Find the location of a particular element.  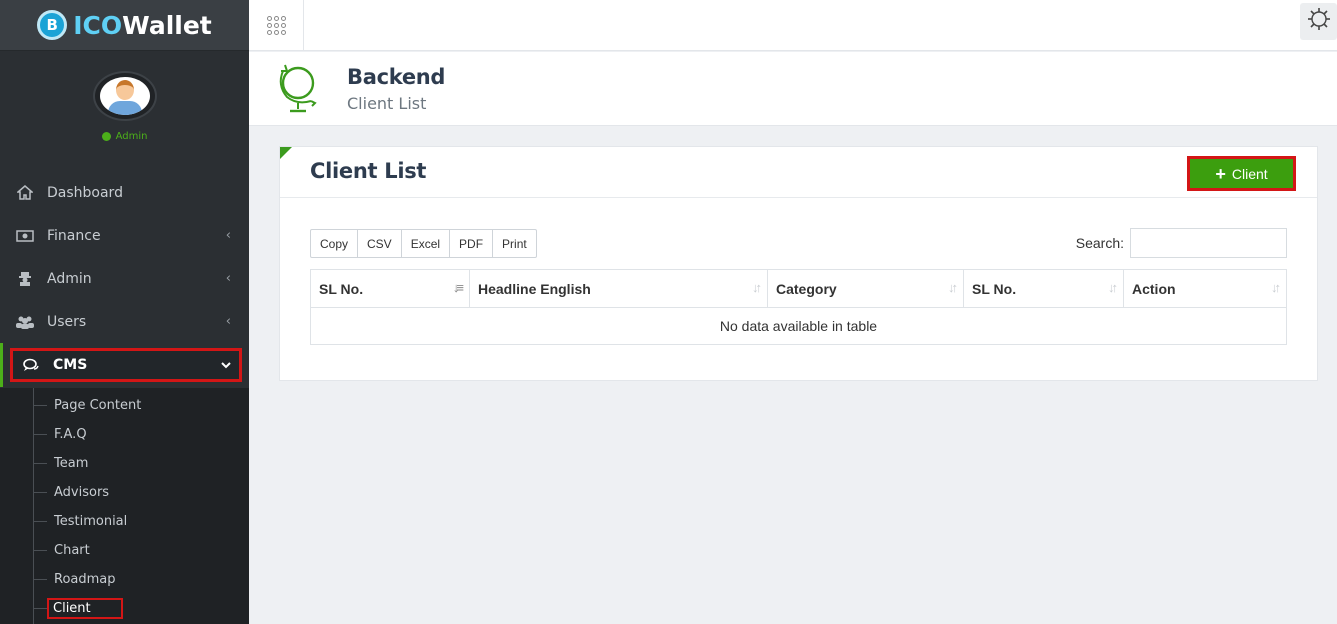

column-header-headline-english: Headline English ↓↑ is located at coordinates (618, 288).